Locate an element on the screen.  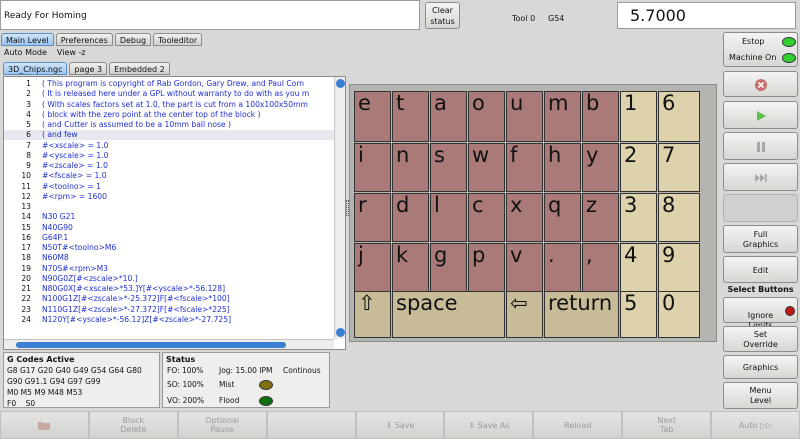
key-1: 1 is located at coordinates (638, 116).